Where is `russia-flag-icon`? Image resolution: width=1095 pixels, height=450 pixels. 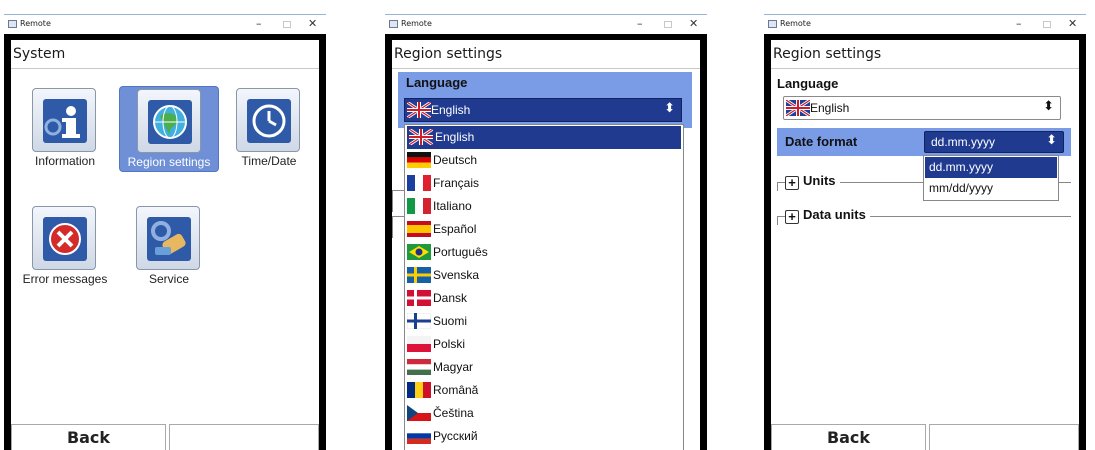 russia-flag-icon is located at coordinates (419, 436).